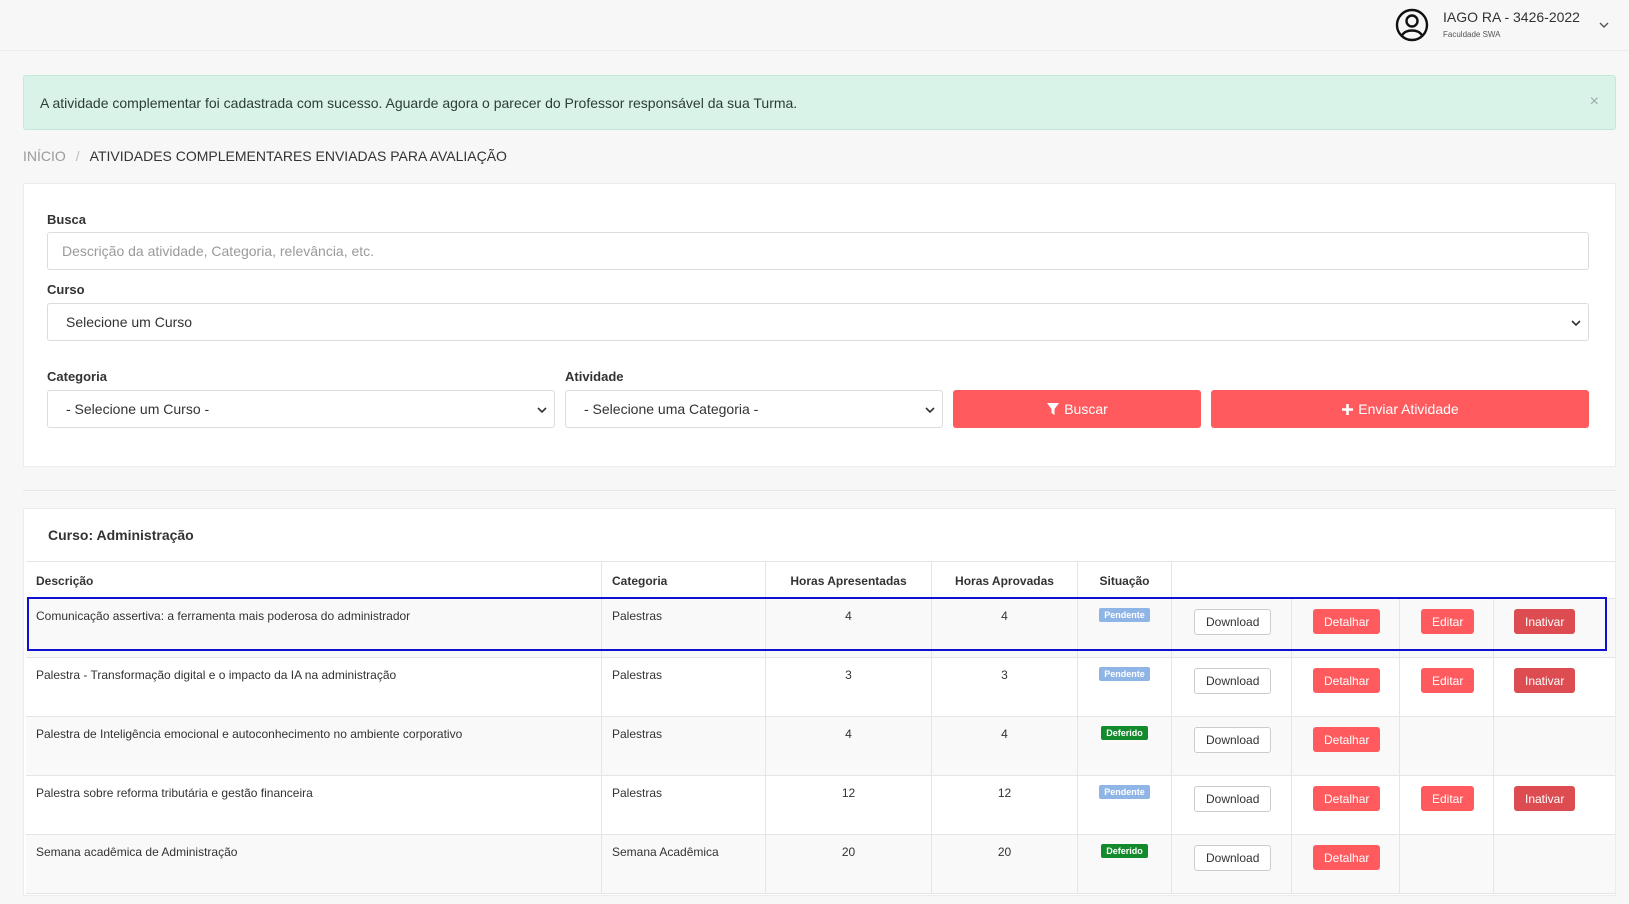 The width and height of the screenshot is (1629, 904). I want to click on cell-hours-approved: 20, so click(1005, 864).